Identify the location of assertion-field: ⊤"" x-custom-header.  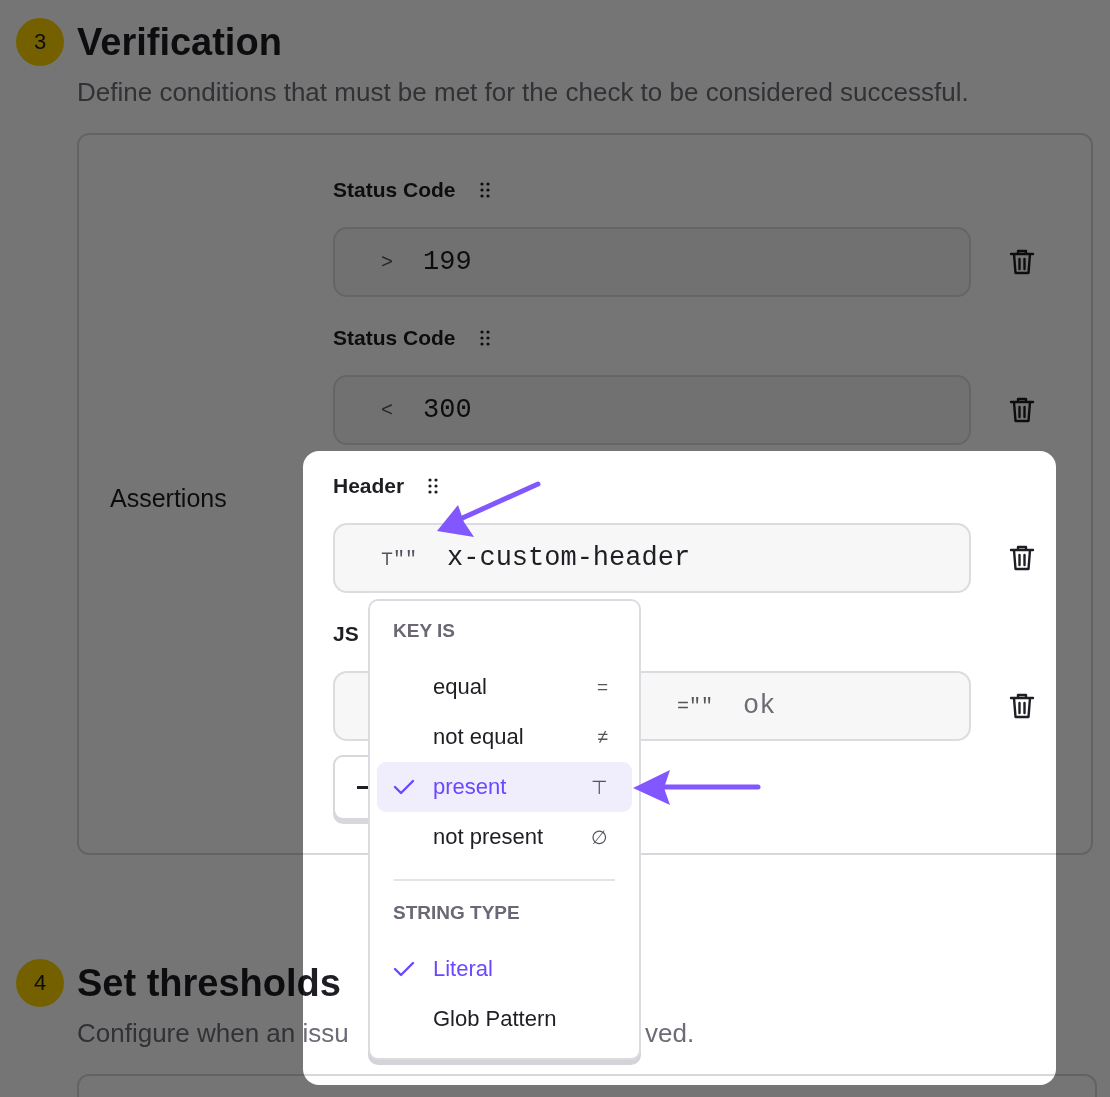
(652, 558).